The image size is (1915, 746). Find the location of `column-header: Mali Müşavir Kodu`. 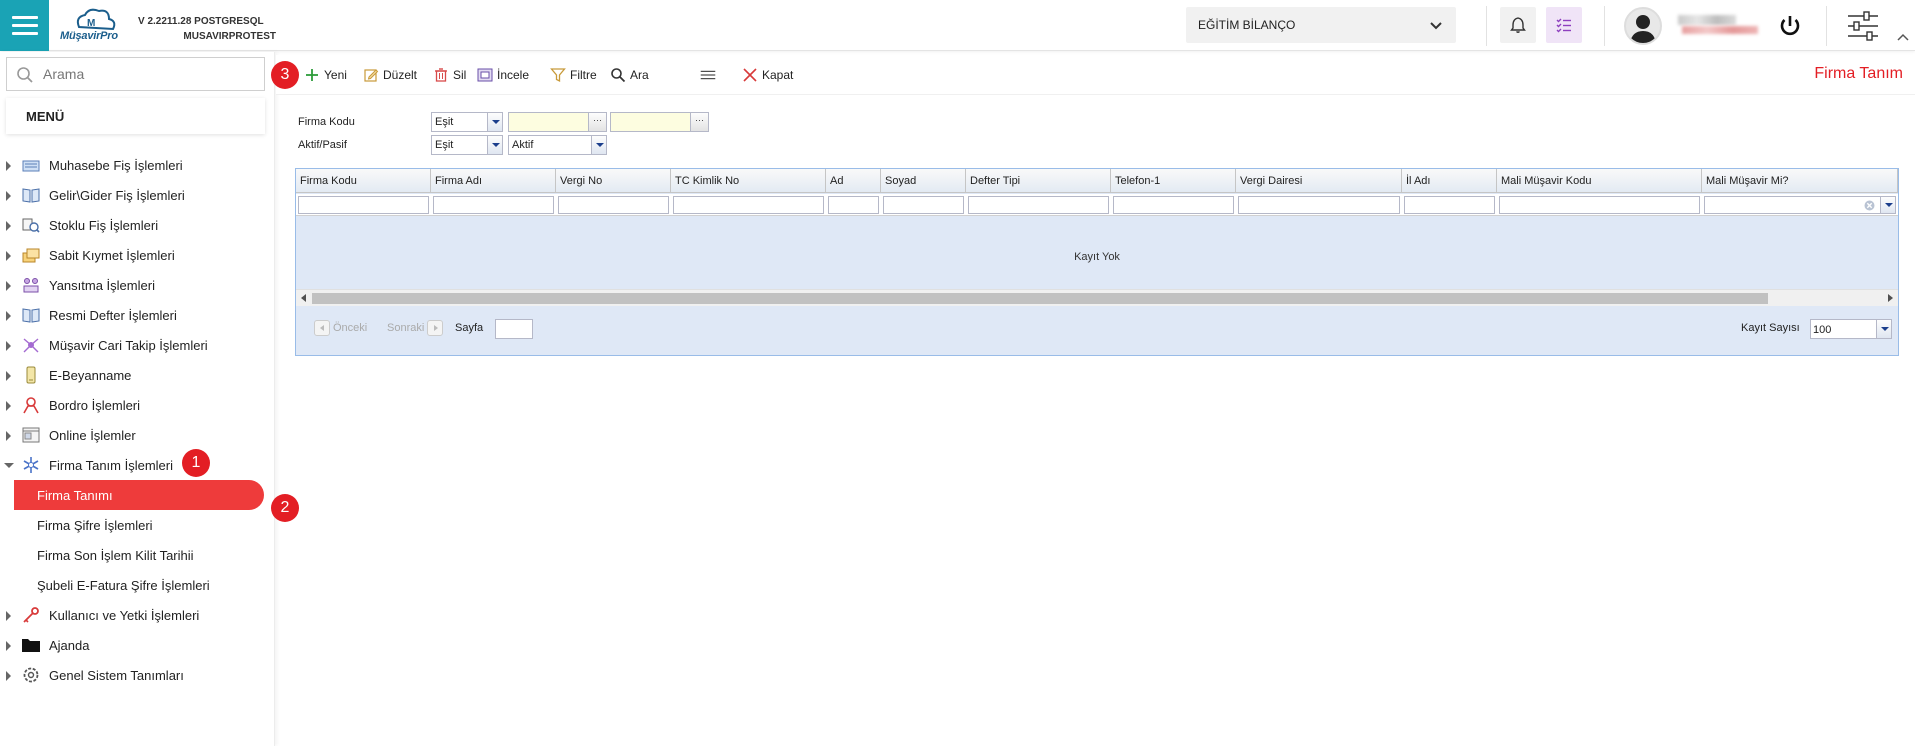

column-header: Mali Müşavir Kodu is located at coordinates (1599, 181).